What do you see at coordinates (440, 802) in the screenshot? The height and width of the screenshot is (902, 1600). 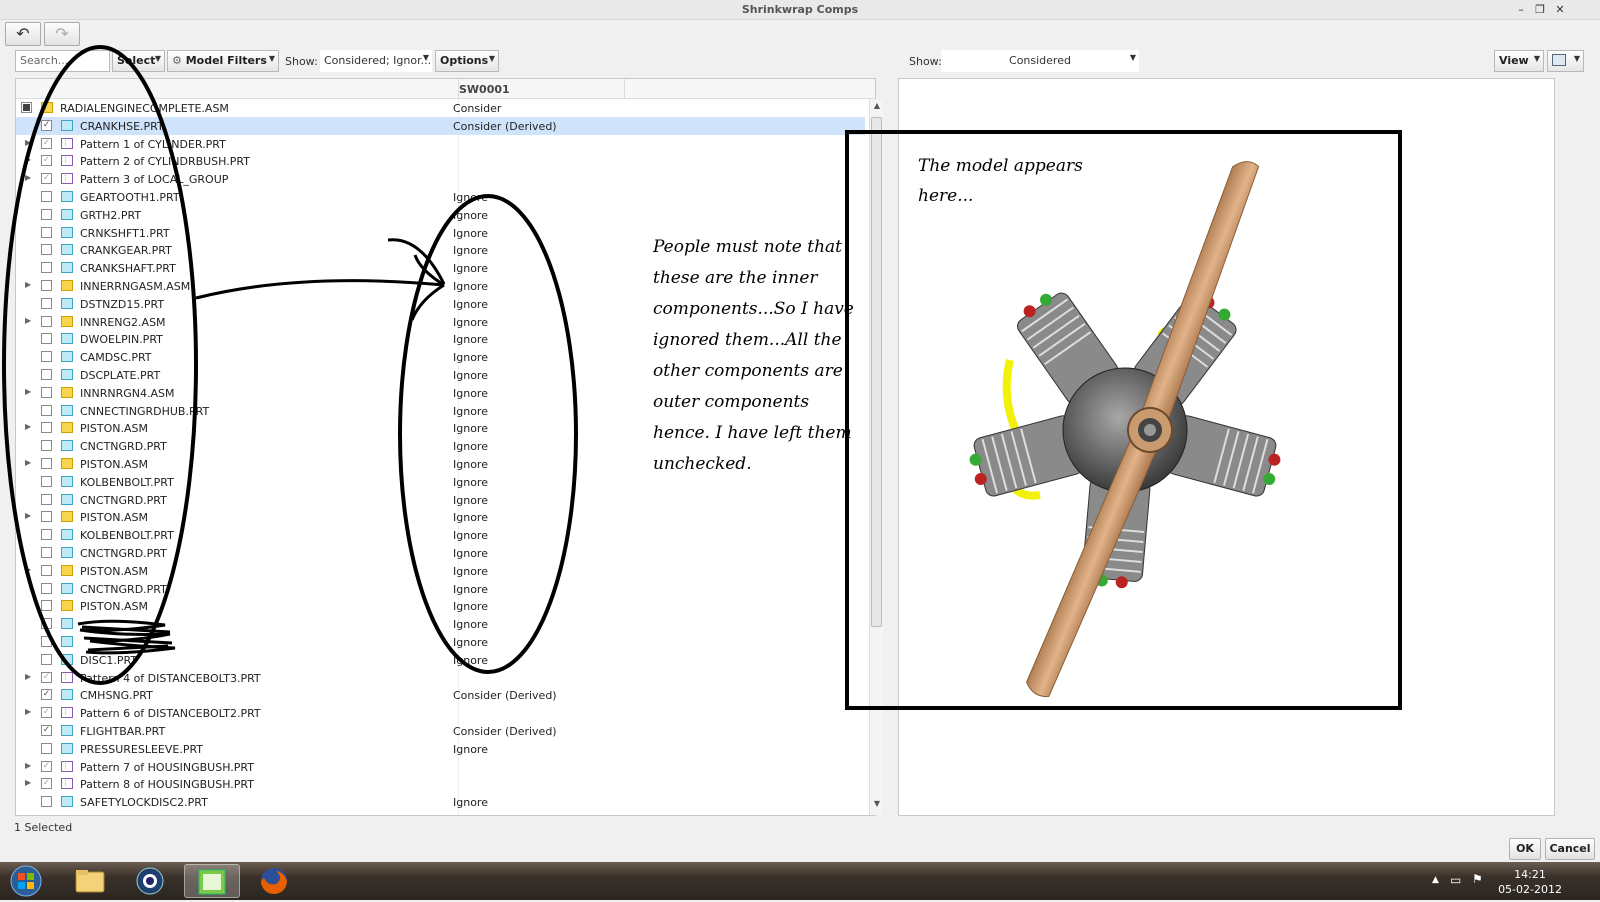 I see `tree-row: SAFETYLOCKDISC2.PRT Ignore` at bounding box center [440, 802].